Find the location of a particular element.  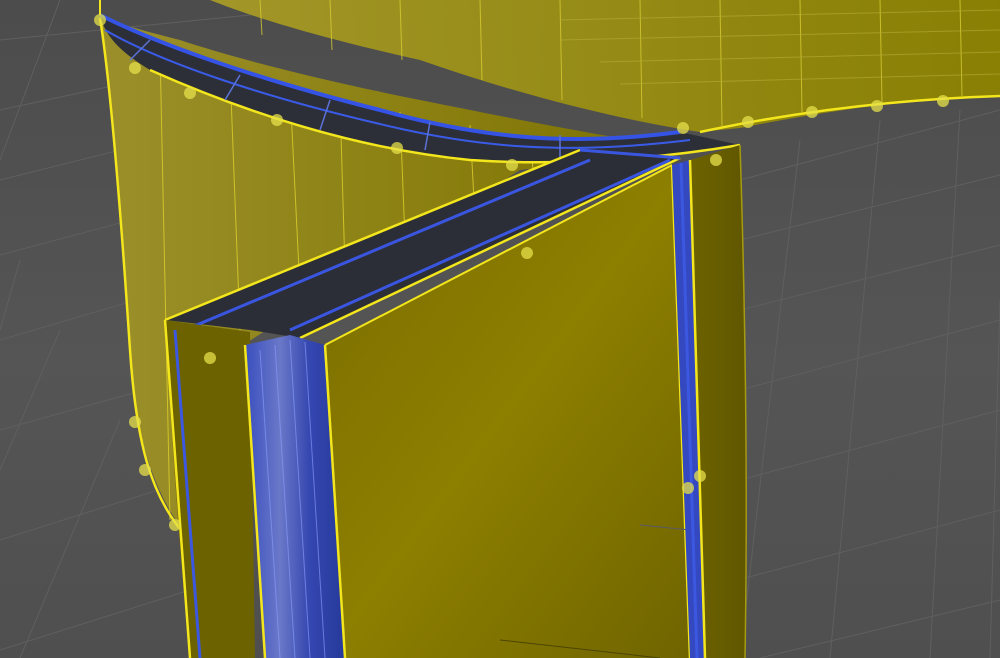

wall-end-left-face is located at coordinates (209, 488).